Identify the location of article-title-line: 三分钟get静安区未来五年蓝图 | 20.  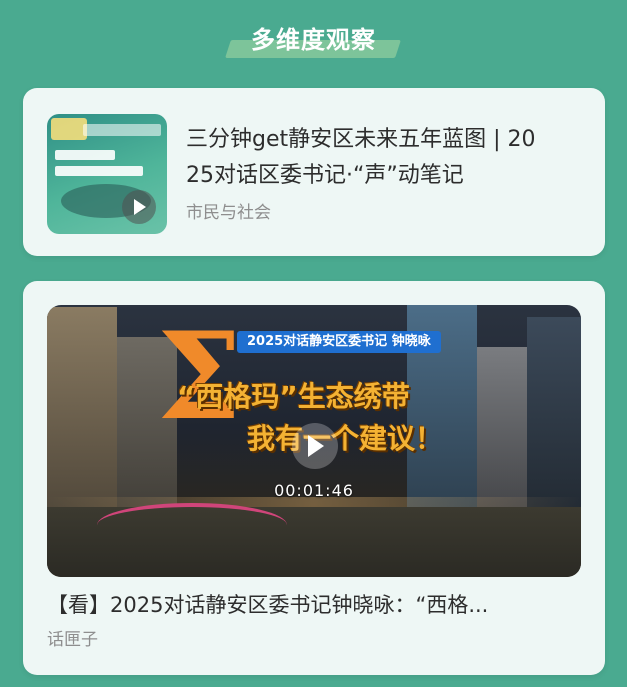
(361, 139).